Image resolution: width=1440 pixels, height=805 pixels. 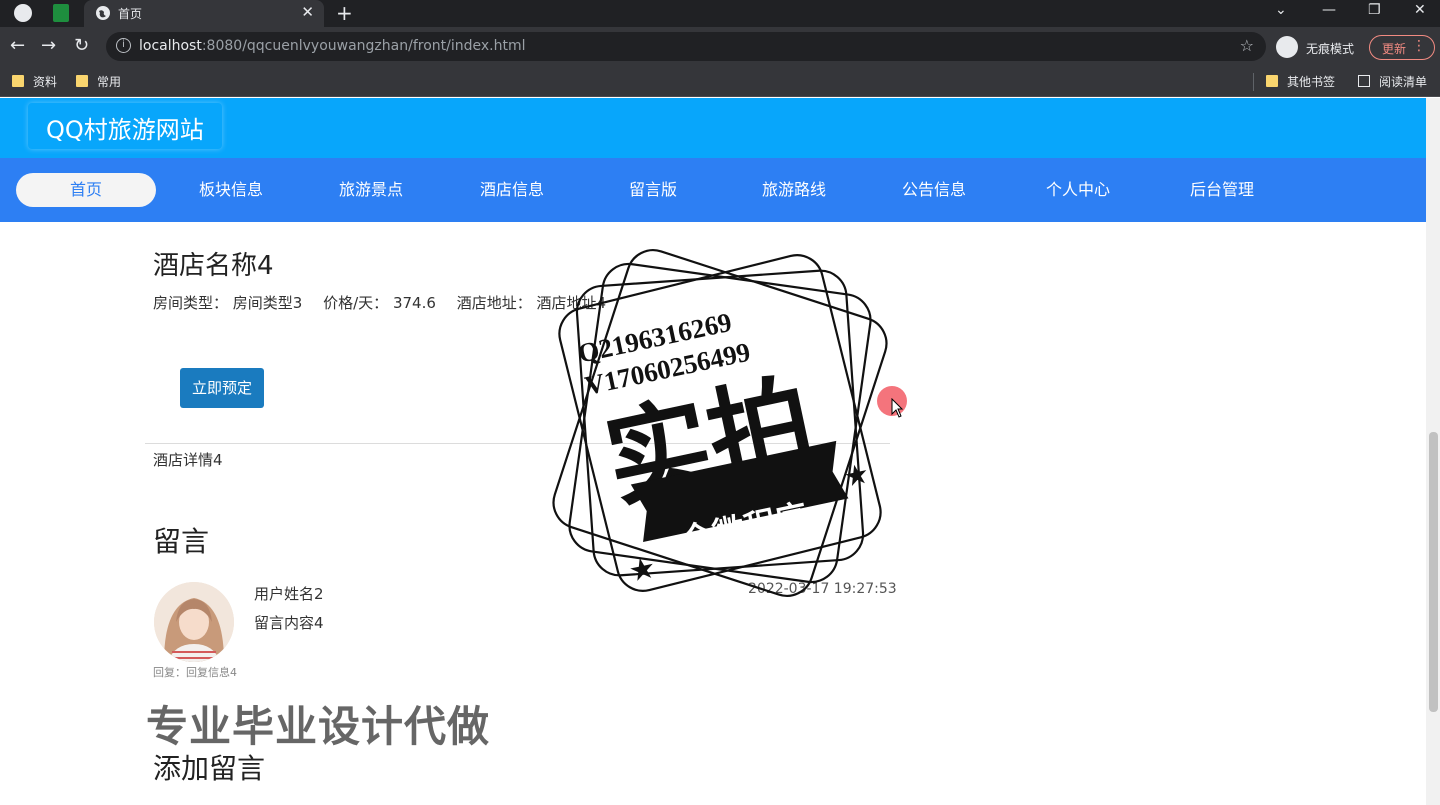 What do you see at coordinates (103, 13) in the screenshot?
I see `globe-icon` at bounding box center [103, 13].